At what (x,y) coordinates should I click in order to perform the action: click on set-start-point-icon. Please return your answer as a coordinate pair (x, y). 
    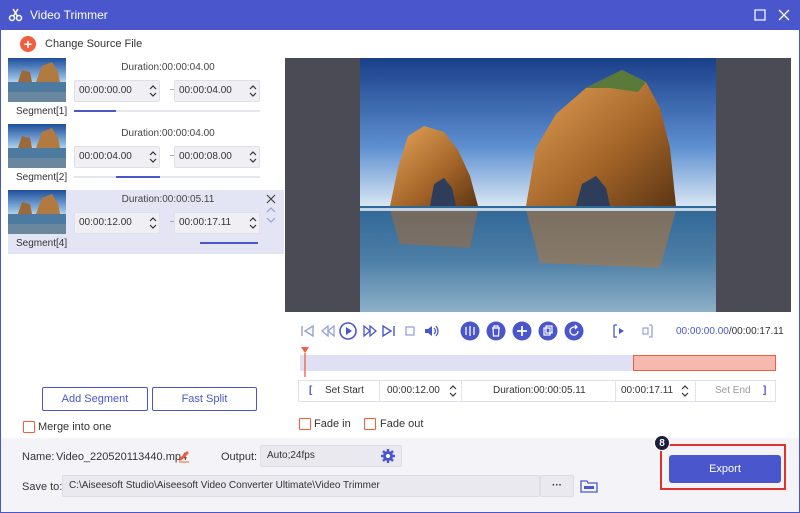
    Looking at the image, I should click on (620, 331).